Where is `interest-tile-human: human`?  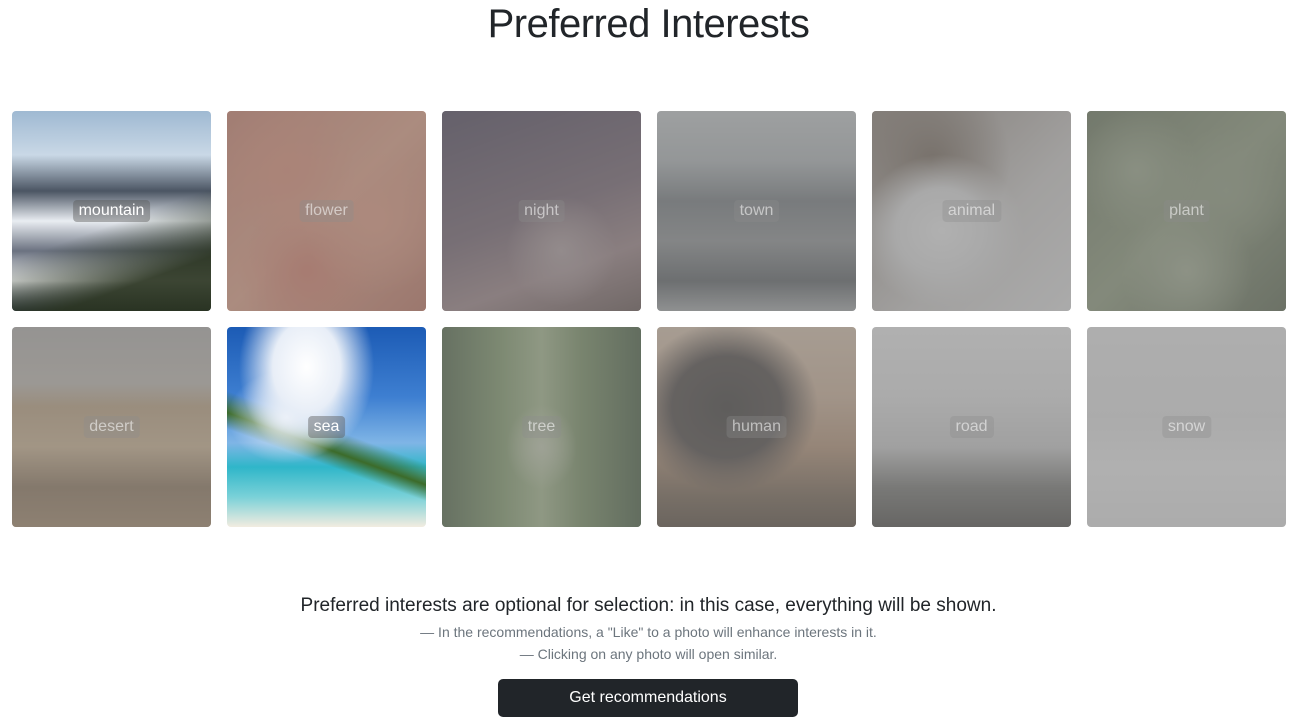
interest-tile-human: human is located at coordinates (756, 427).